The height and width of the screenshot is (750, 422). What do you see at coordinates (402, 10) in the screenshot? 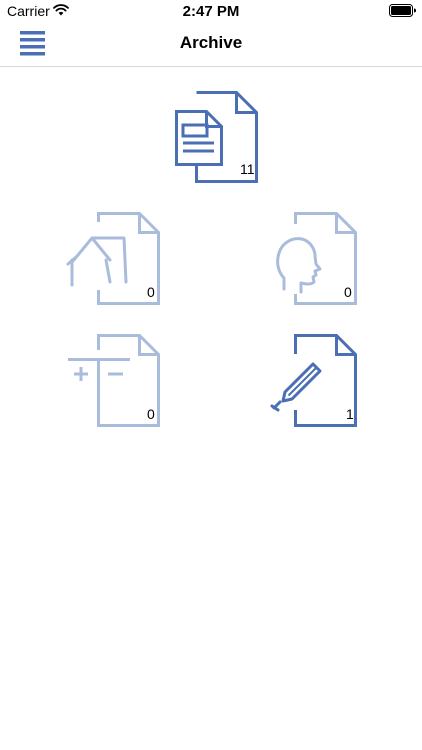
I see `battery-icon` at bounding box center [402, 10].